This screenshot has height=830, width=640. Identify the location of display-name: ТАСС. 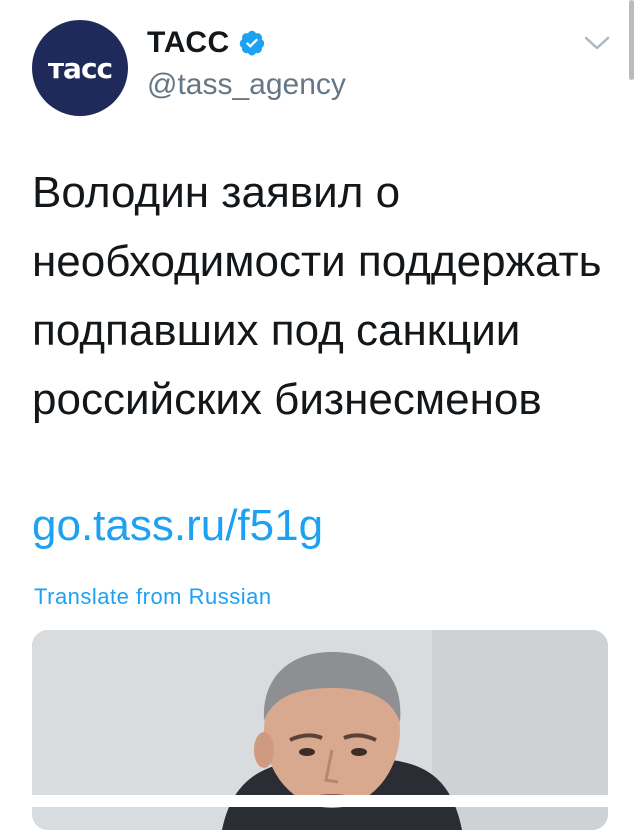
(188, 43).